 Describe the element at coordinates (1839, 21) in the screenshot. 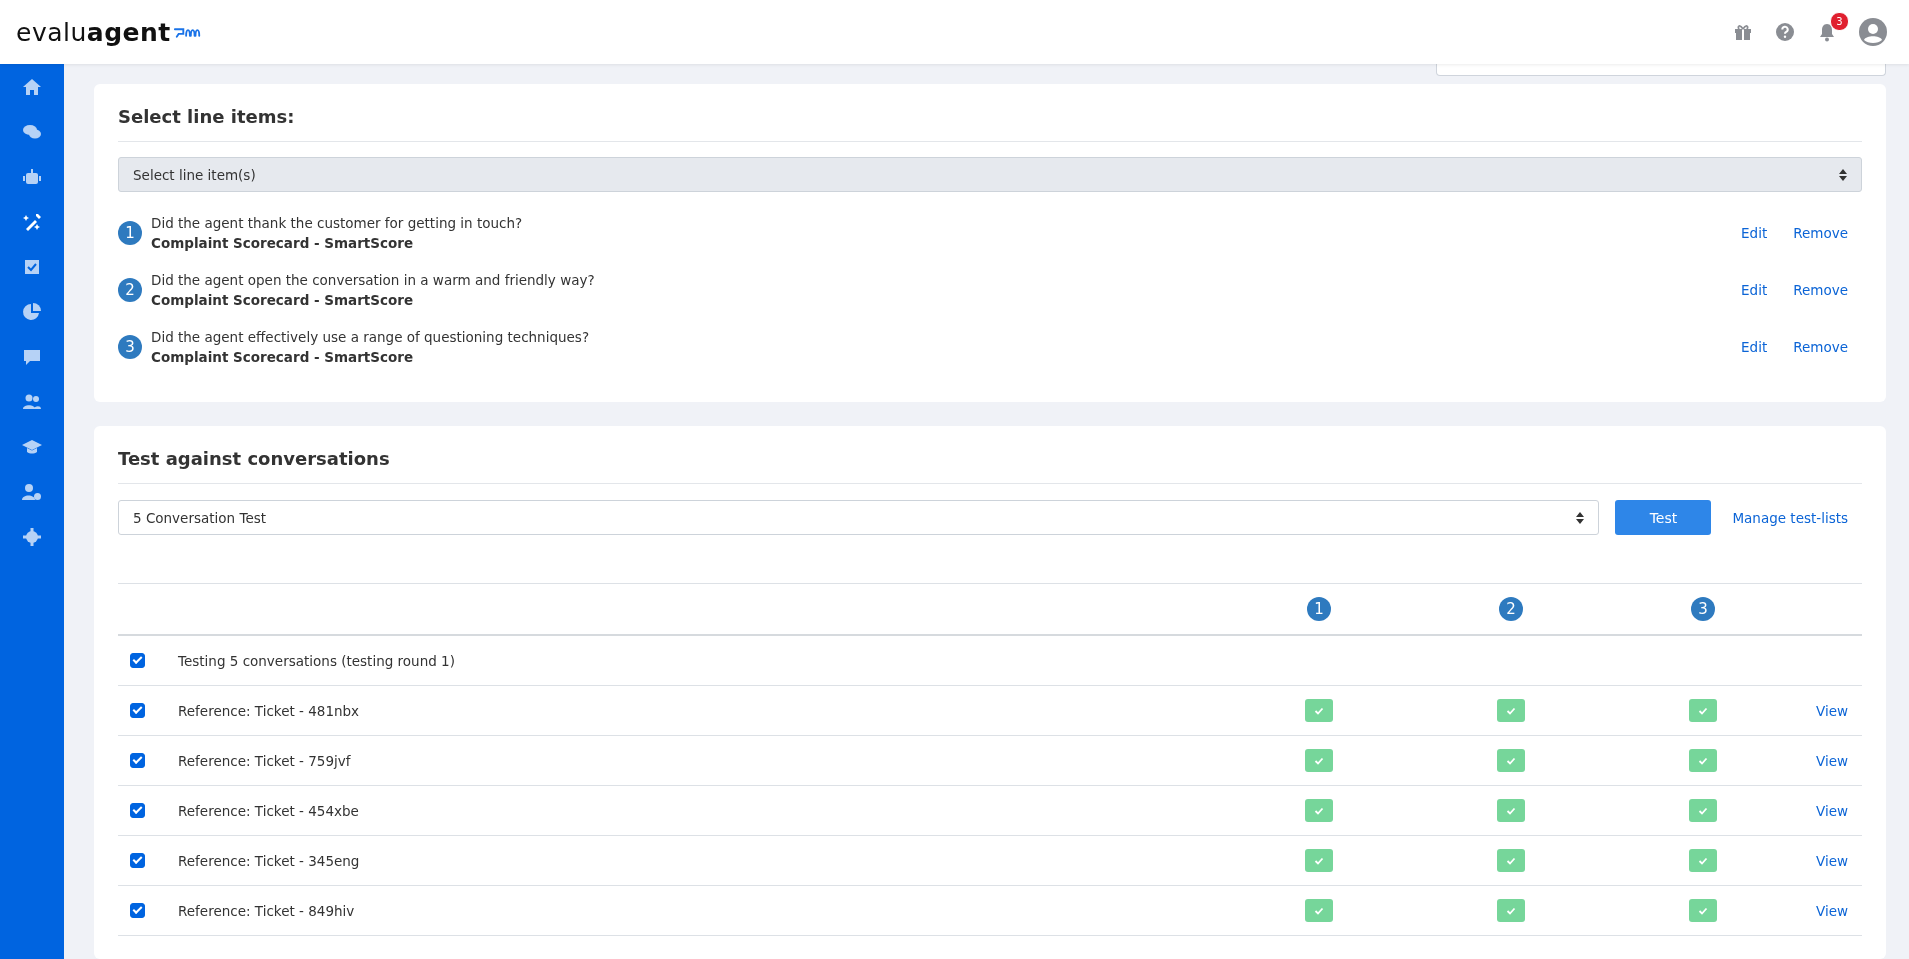

I see `notification-badge: 3` at that location.